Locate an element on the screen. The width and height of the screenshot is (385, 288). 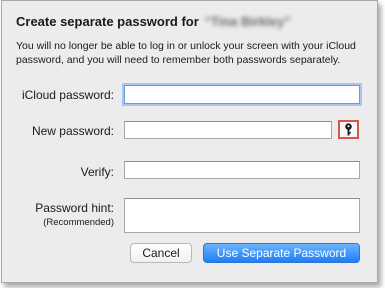
verify-input is located at coordinates (242, 170).